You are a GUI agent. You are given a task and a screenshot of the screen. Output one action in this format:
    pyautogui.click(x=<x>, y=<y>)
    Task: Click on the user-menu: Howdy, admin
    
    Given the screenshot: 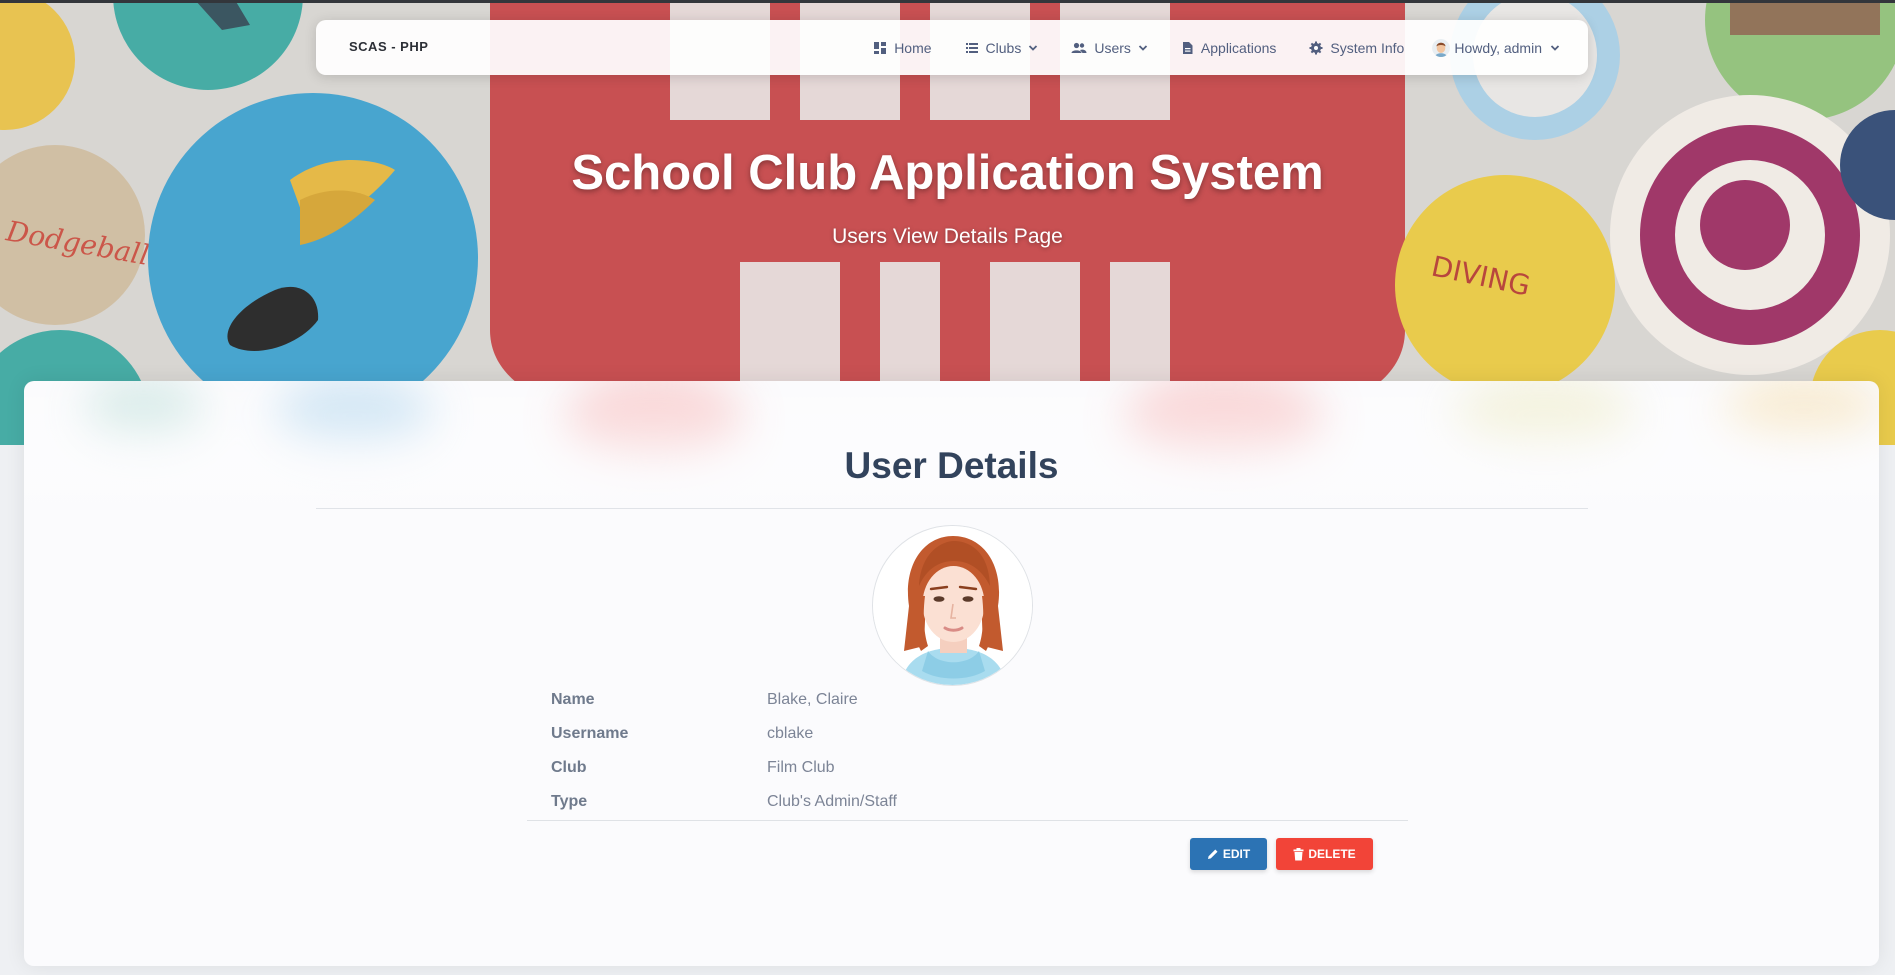 What is the action you would take?
    pyautogui.click(x=1496, y=47)
    